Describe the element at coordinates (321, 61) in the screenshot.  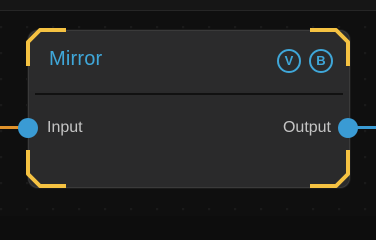
I see `b-toggle-button: B` at that location.